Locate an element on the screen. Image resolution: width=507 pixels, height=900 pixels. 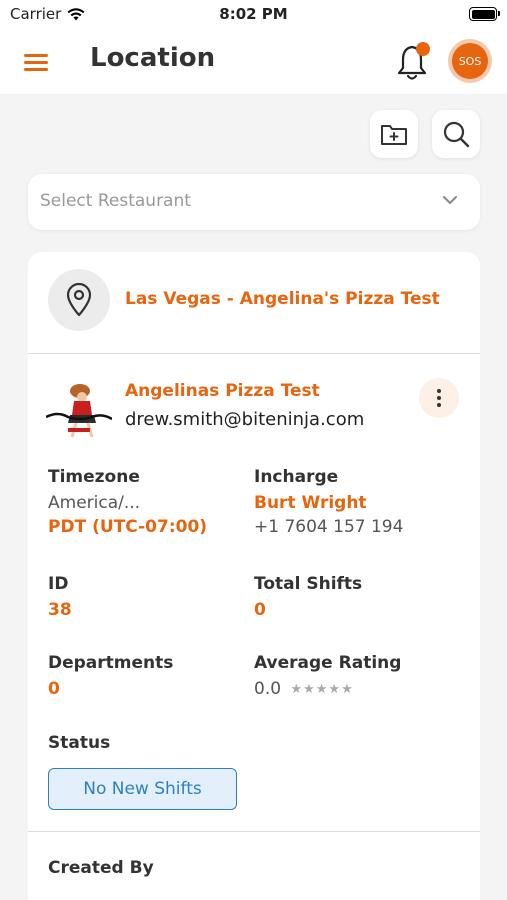
status-label: Status is located at coordinates (79, 743).